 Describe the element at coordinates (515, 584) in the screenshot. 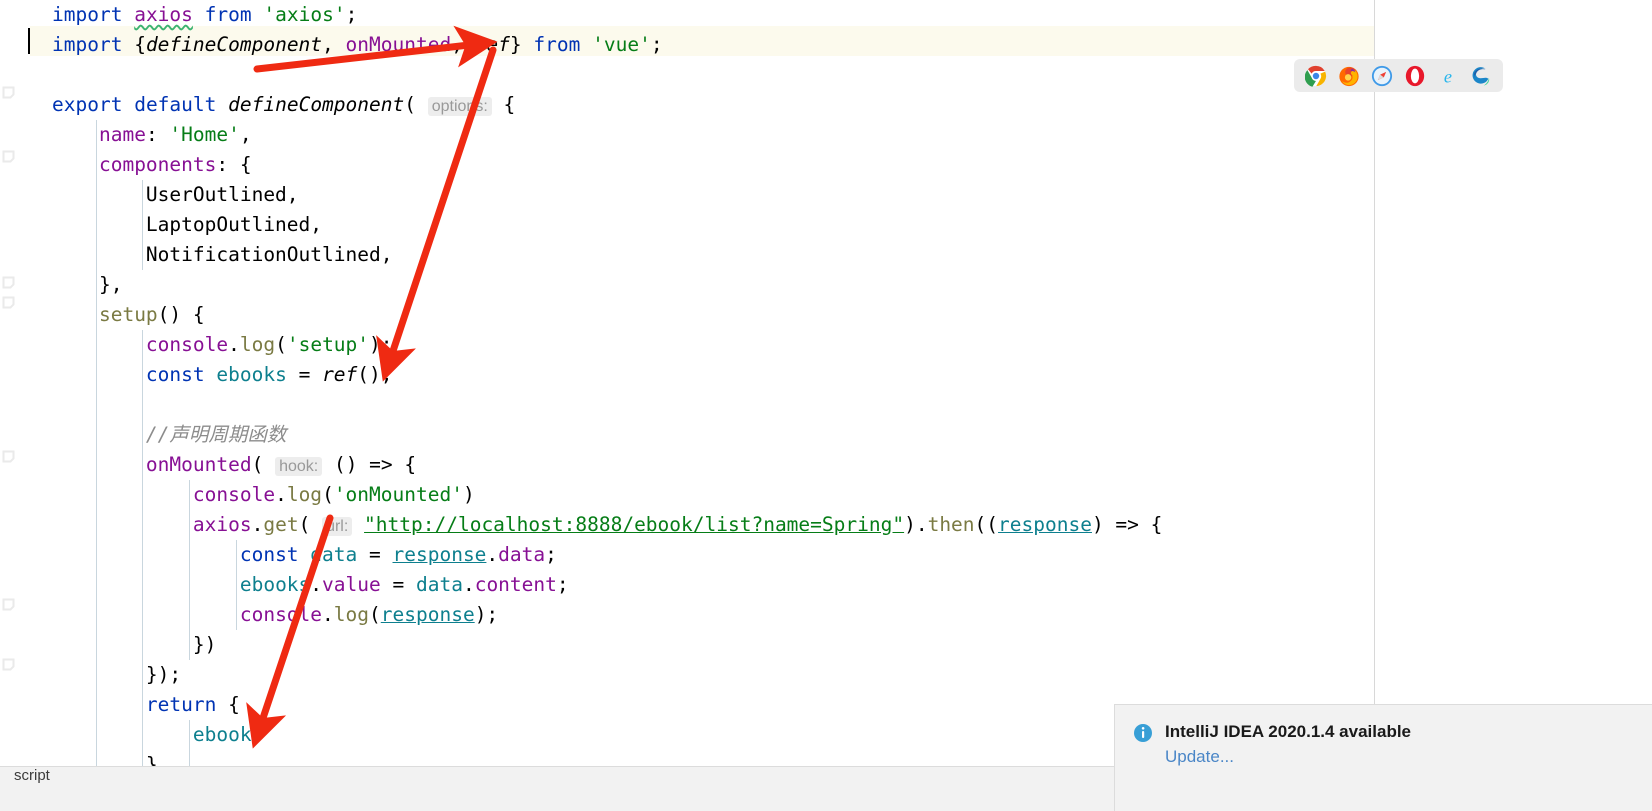

I see `code-token: content` at that location.